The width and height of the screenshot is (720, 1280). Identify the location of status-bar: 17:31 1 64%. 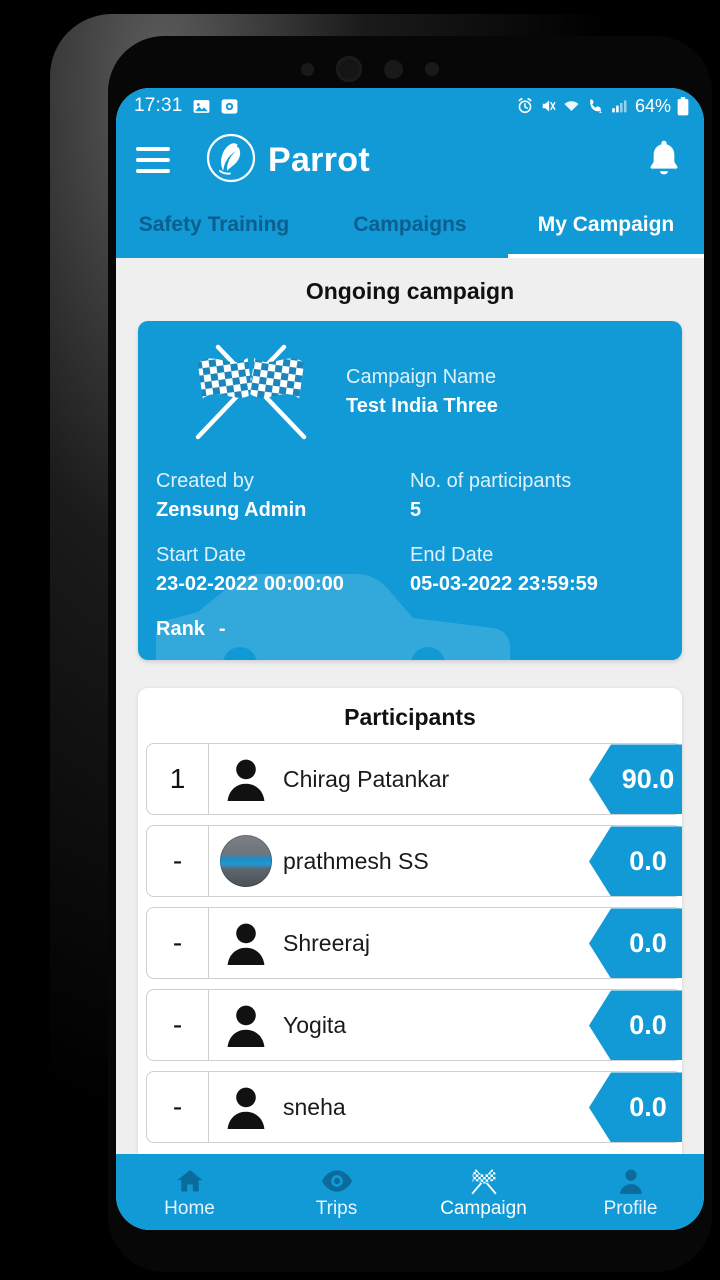
(410, 106).